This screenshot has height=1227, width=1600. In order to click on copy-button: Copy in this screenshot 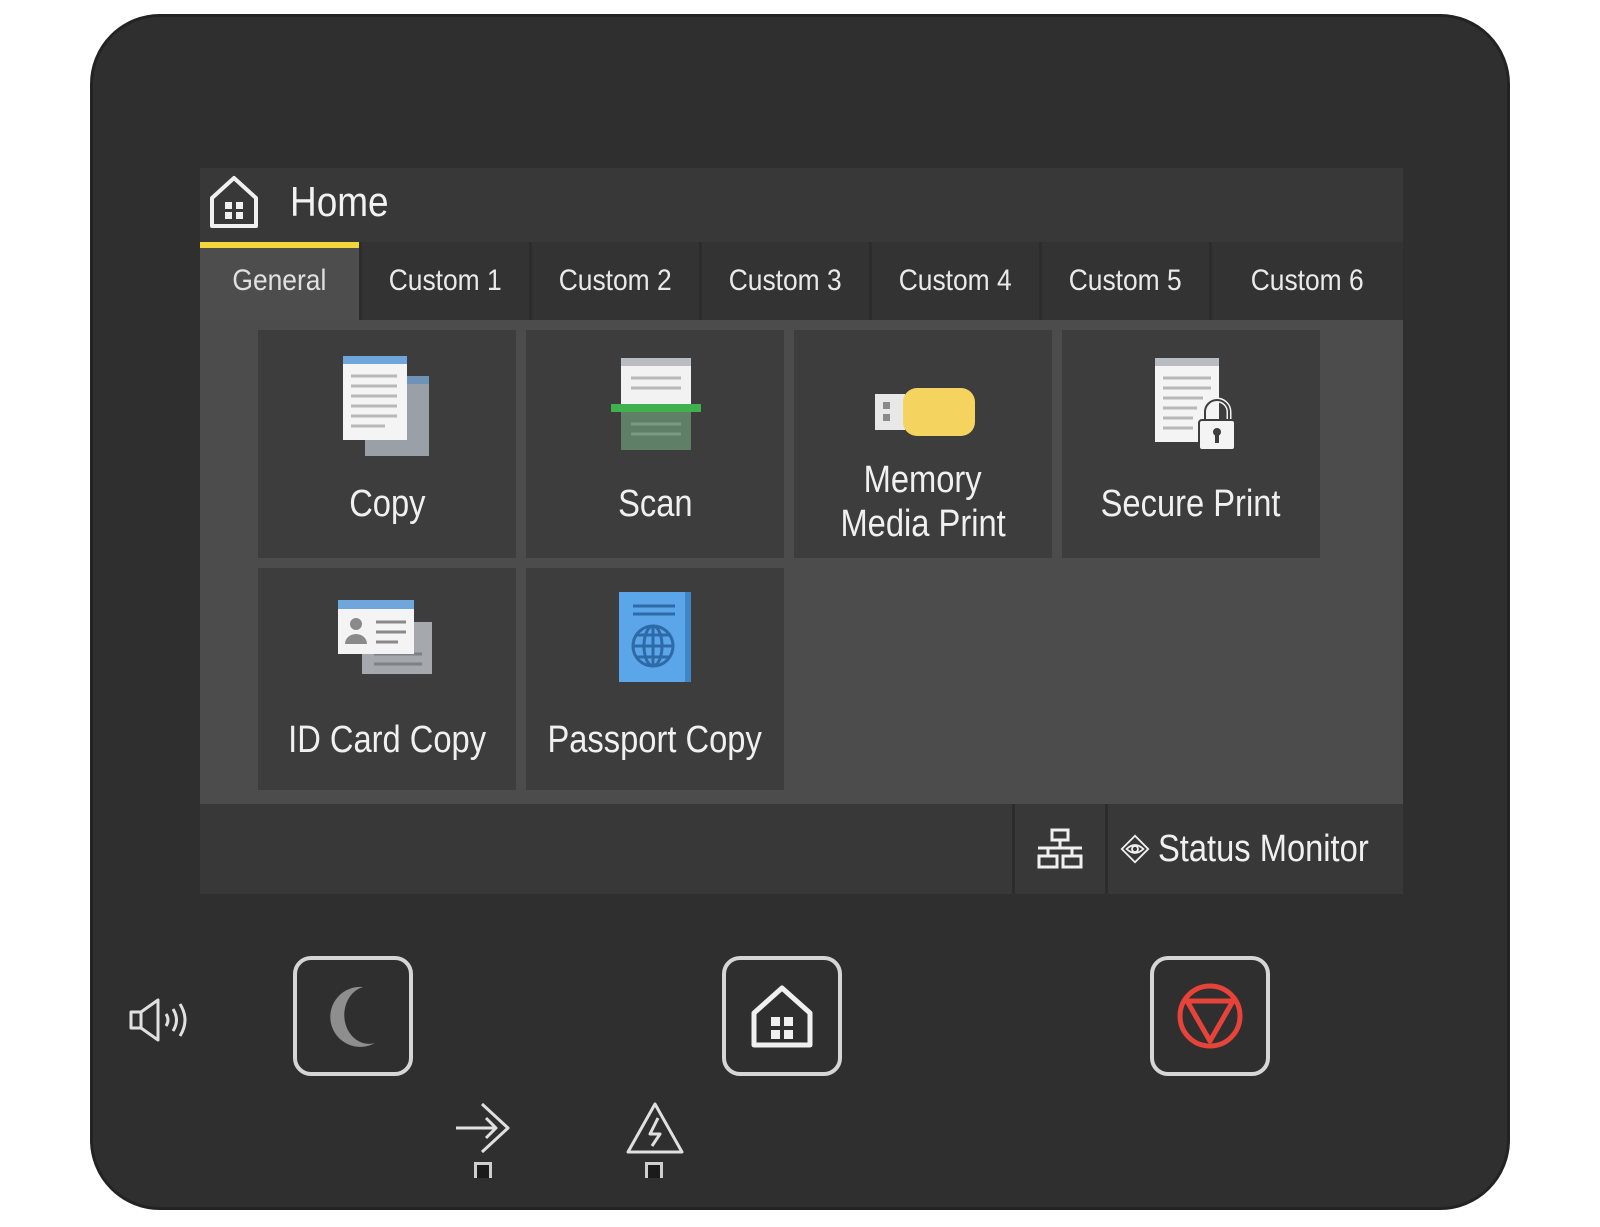, I will do `click(387, 444)`.